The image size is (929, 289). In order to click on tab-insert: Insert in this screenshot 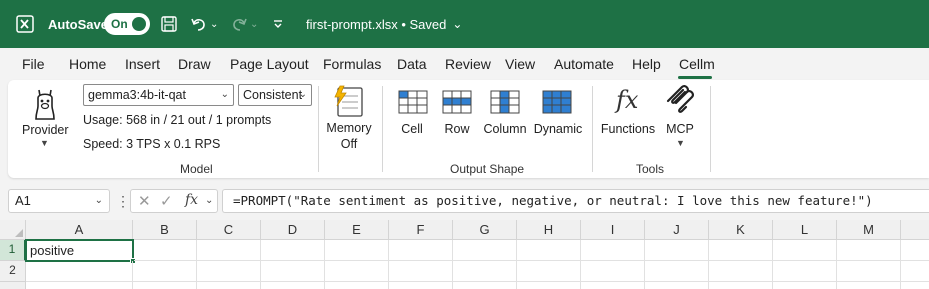, I will do `click(142, 64)`.